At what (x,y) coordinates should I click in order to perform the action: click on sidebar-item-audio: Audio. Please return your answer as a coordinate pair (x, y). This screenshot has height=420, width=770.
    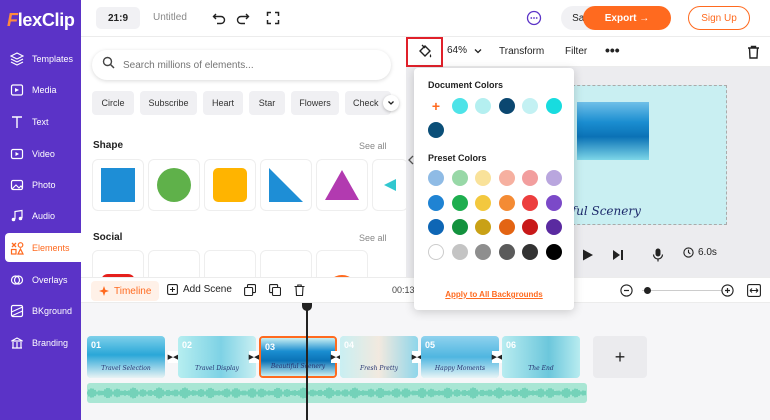
    Looking at the image, I should click on (40, 215).